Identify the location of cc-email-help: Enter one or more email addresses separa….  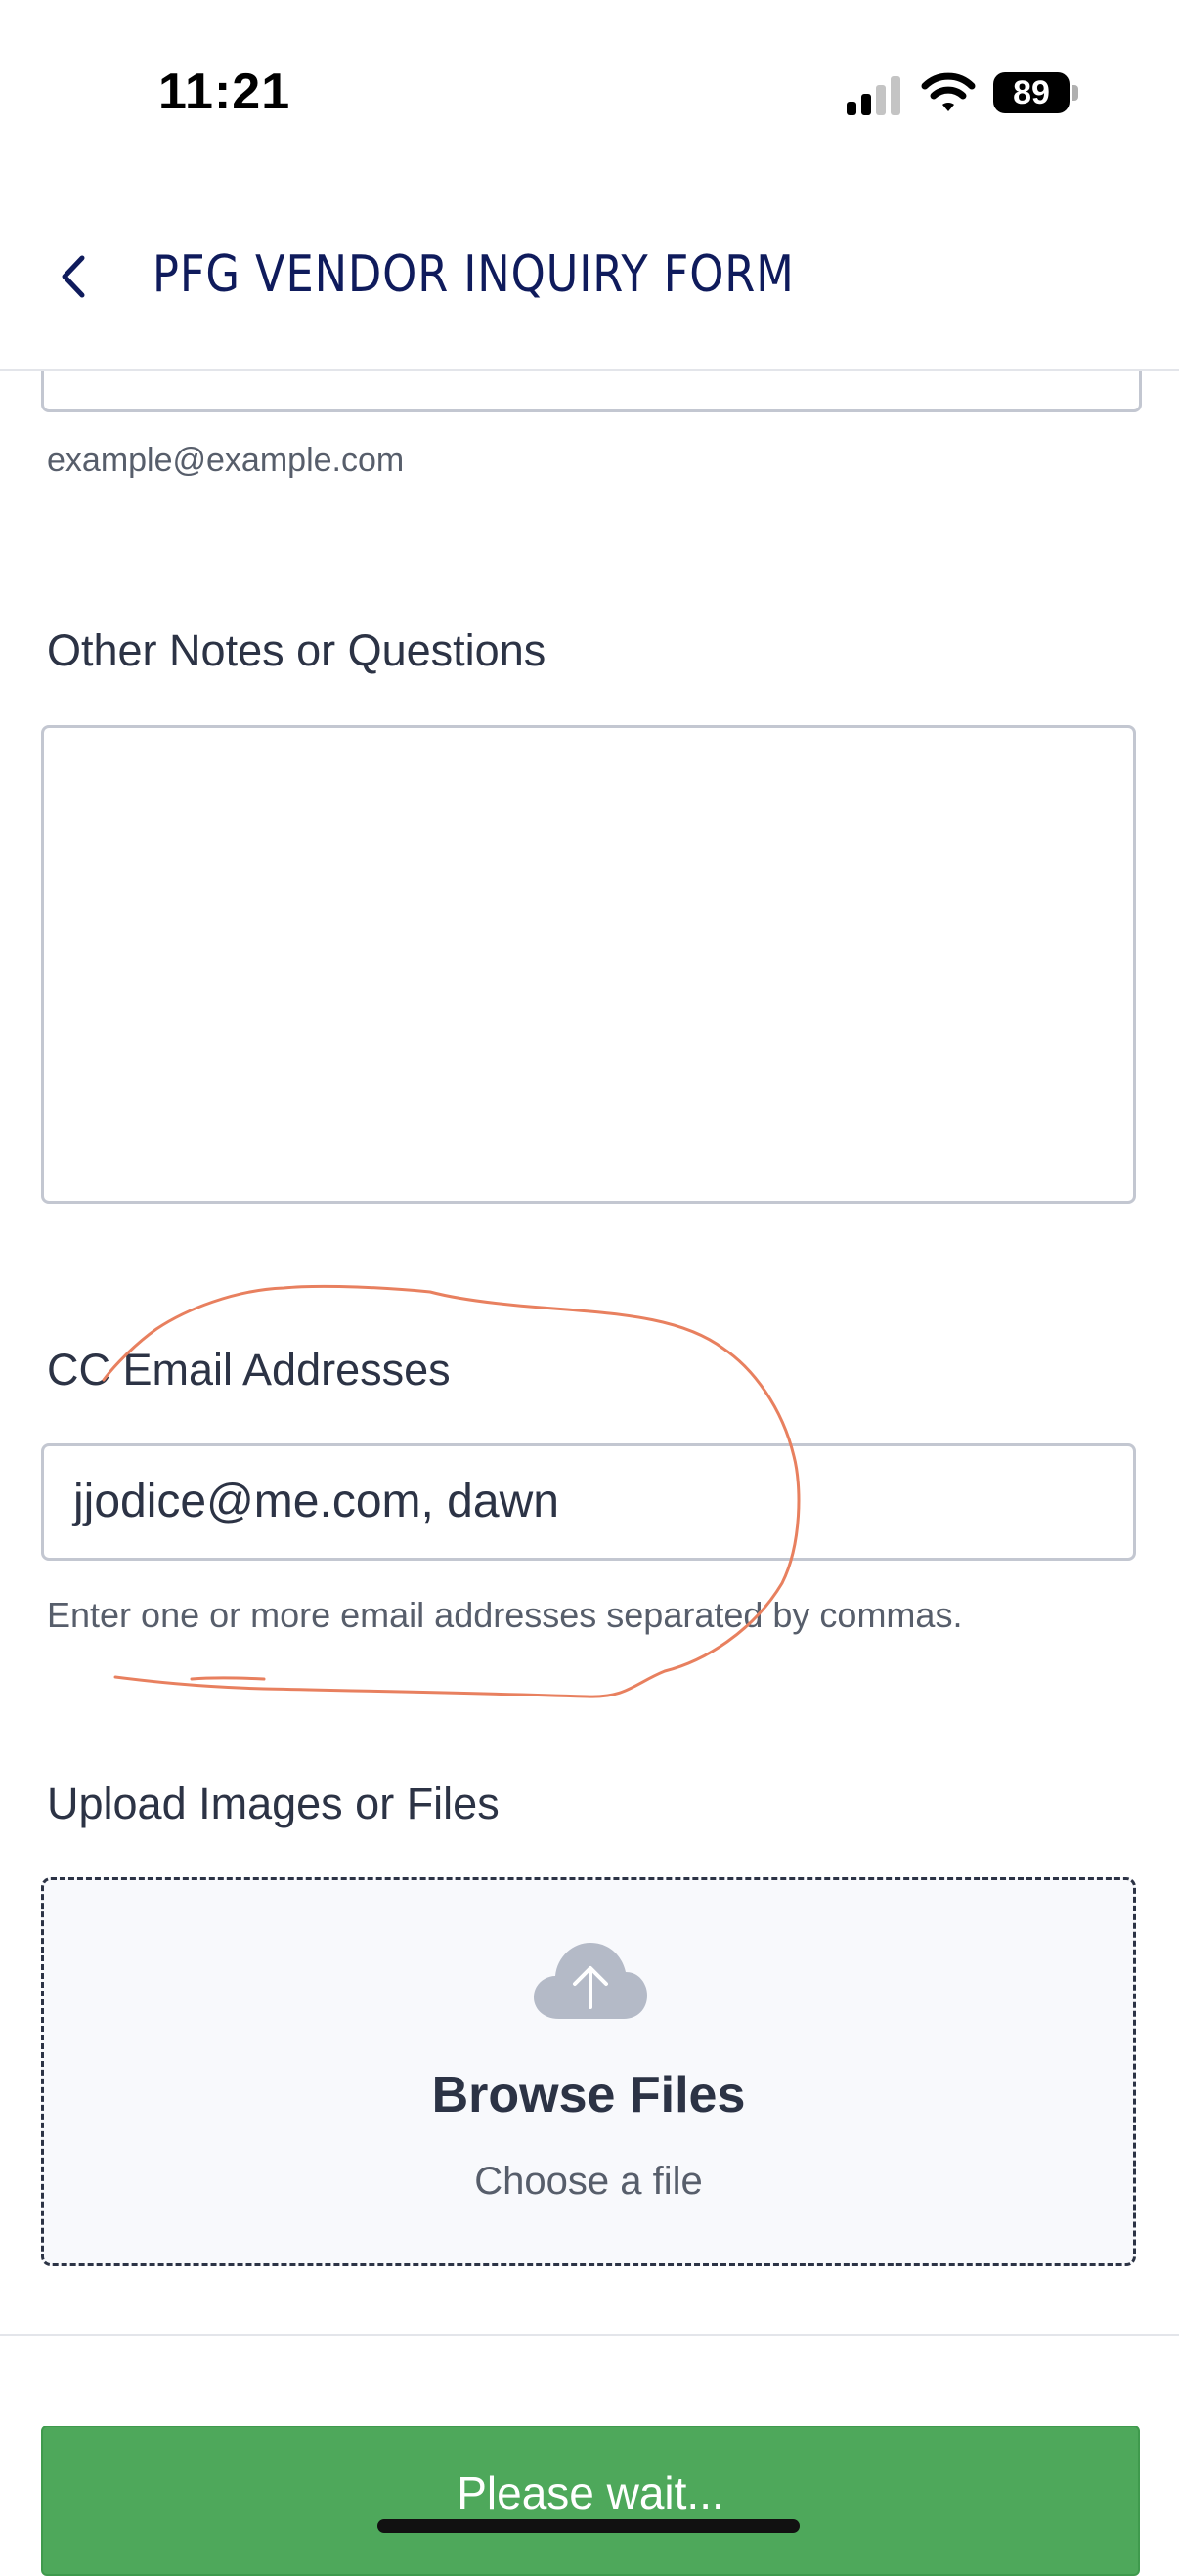
(505, 1615).